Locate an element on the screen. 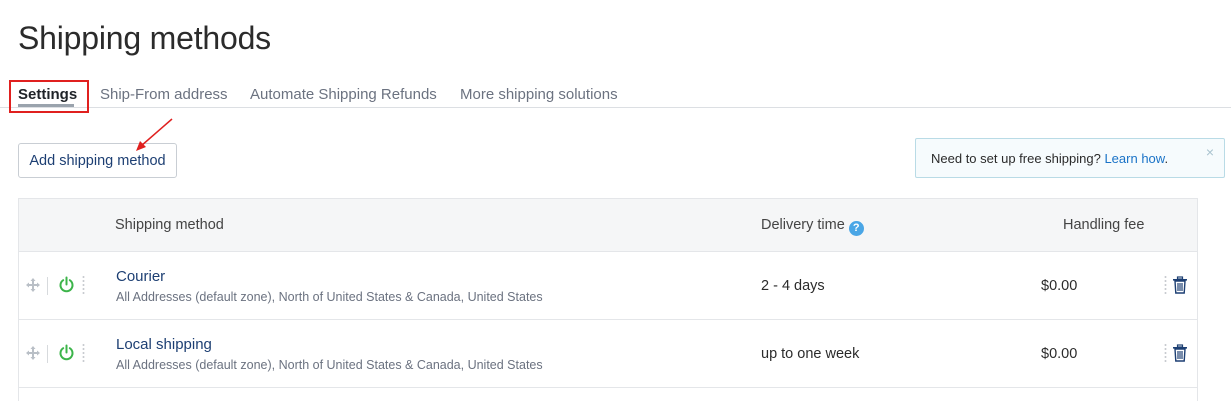 This screenshot has width=1231, height=401. help-icon: ? is located at coordinates (856, 228).